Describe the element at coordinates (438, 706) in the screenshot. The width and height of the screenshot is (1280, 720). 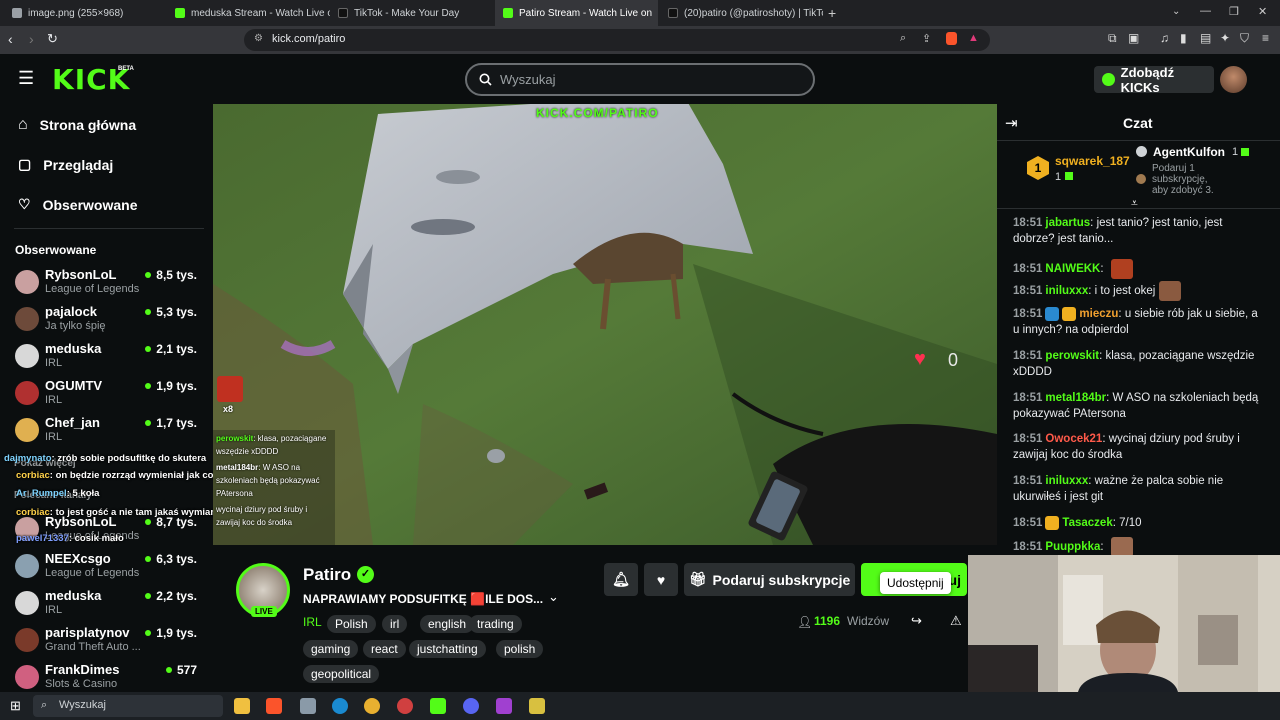
I see `kick-app-icon` at that location.